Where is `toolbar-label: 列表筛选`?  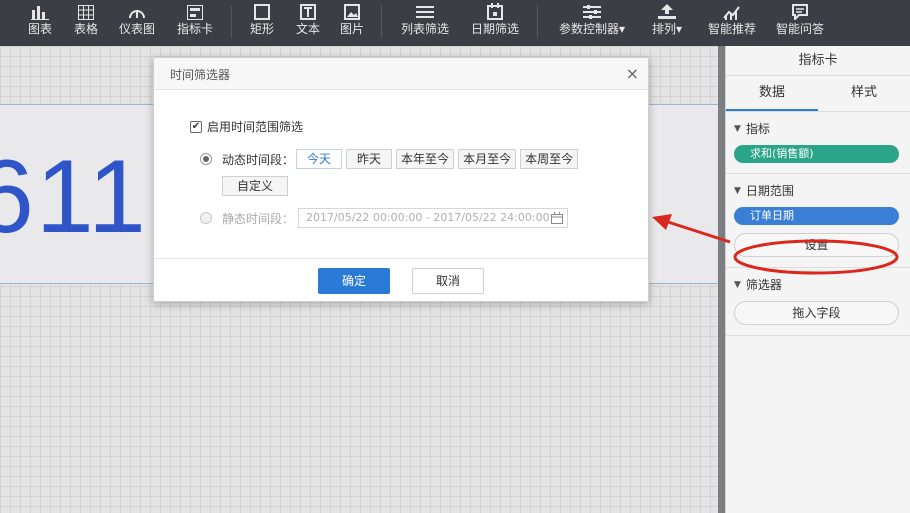 toolbar-label: 列表筛选 is located at coordinates (424, 29).